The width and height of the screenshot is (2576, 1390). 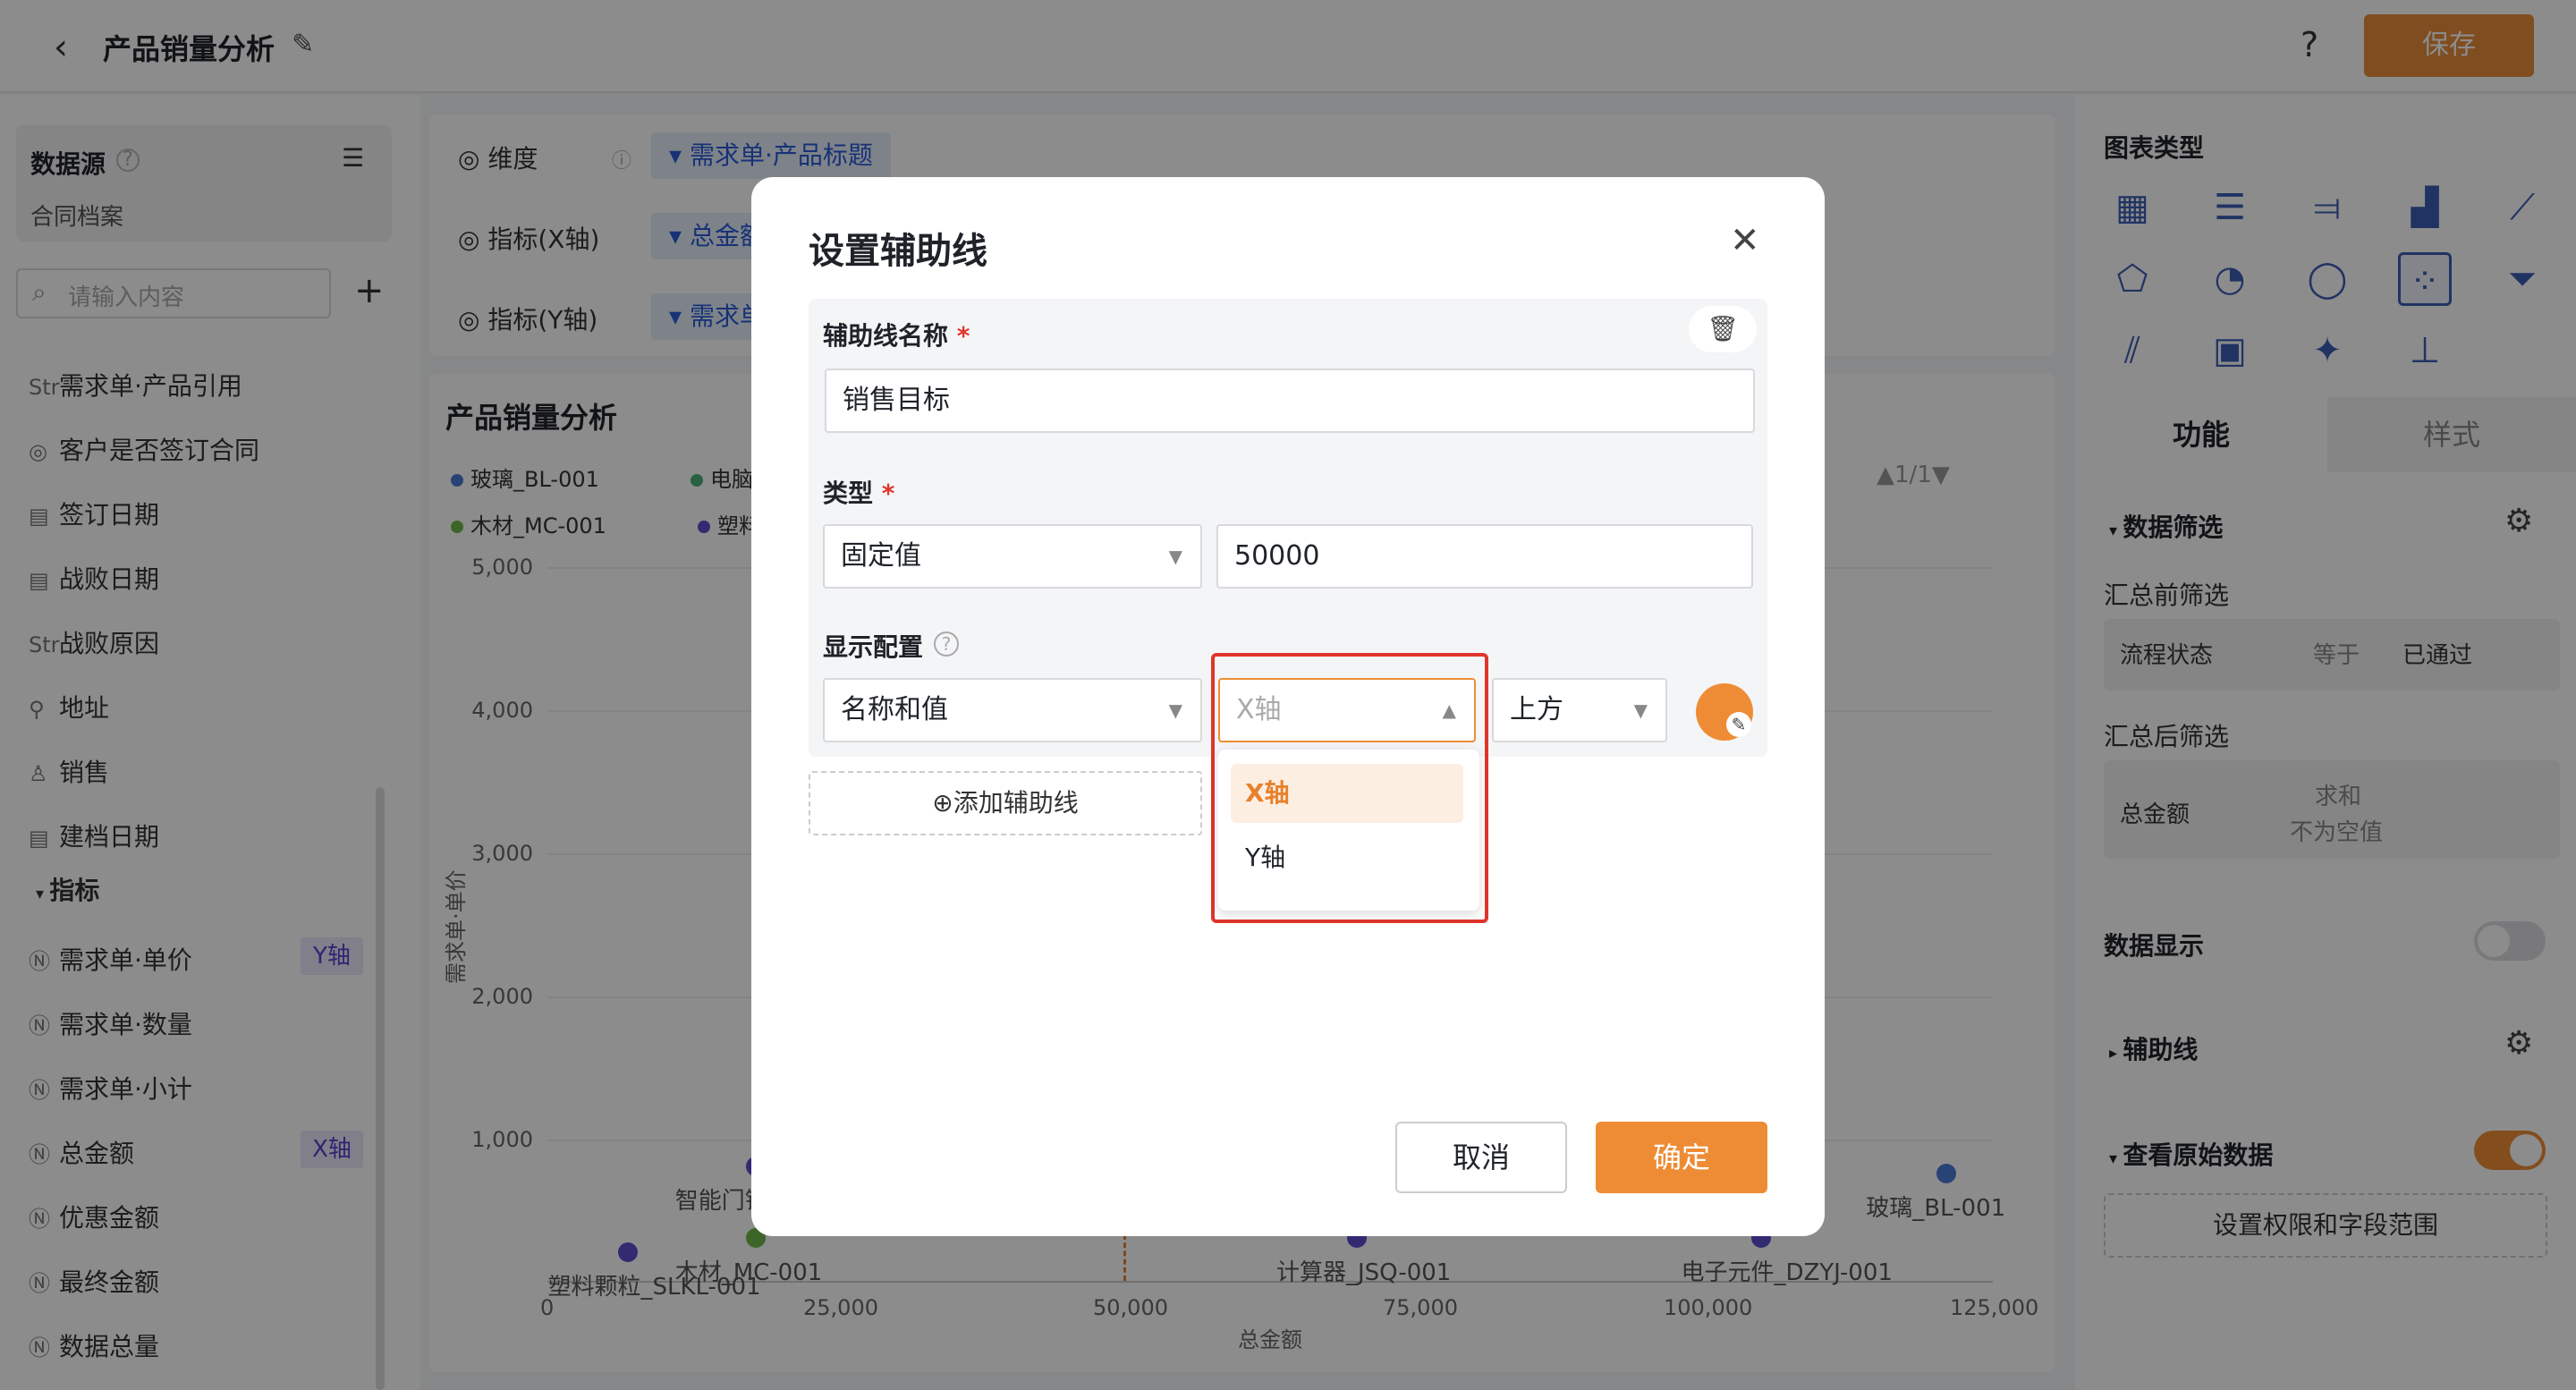 What do you see at coordinates (898, 251) in the screenshot?
I see `dialog-title: 设置辅助线` at bounding box center [898, 251].